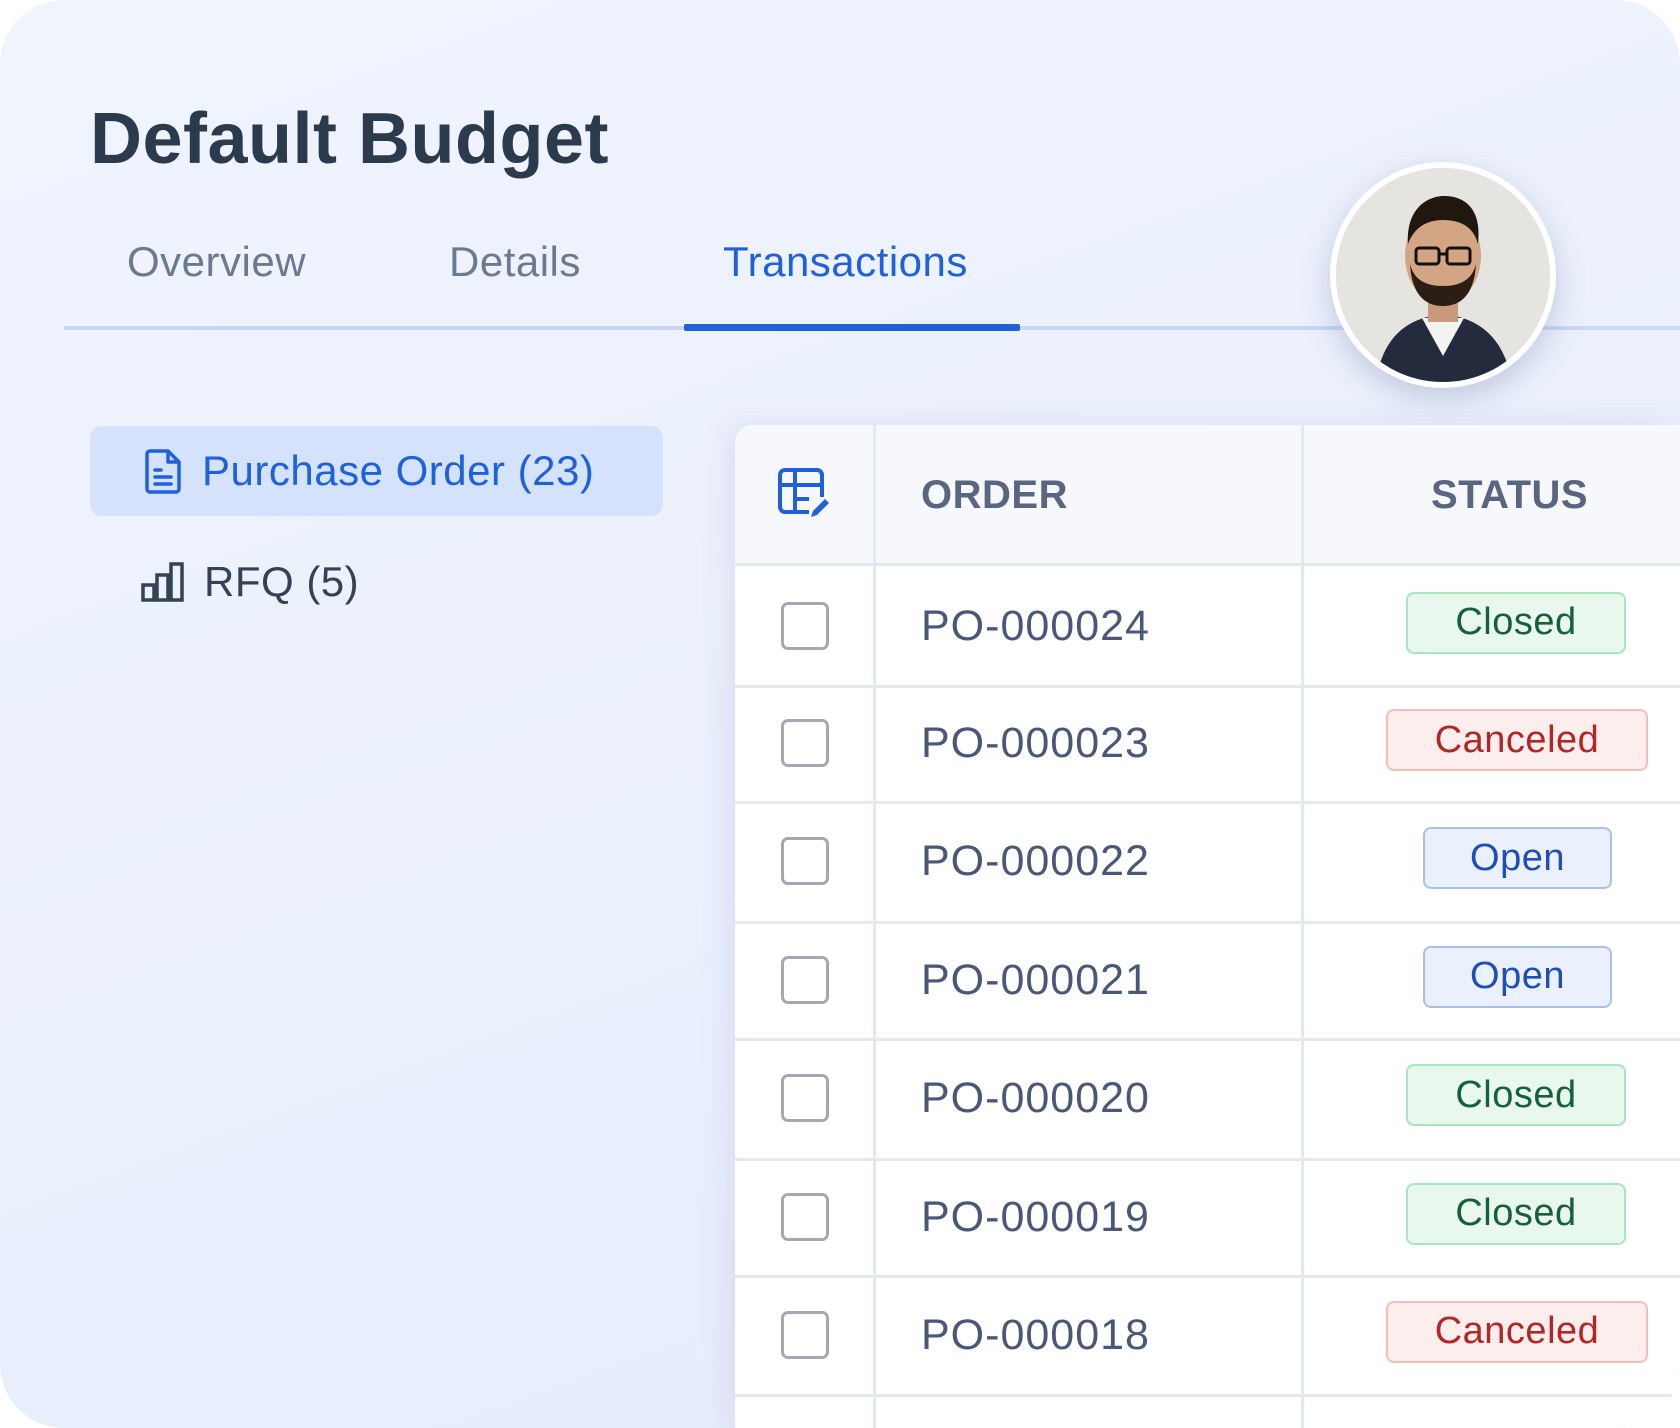 The image size is (1680, 1428). Describe the element at coordinates (1207, 1411) in the screenshot. I see `table-row` at that location.